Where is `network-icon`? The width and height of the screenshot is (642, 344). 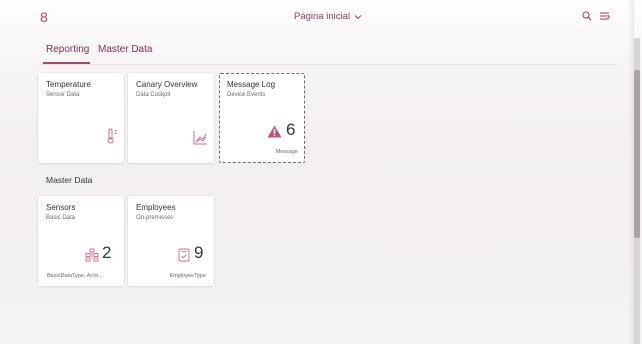 network-icon is located at coordinates (92, 255).